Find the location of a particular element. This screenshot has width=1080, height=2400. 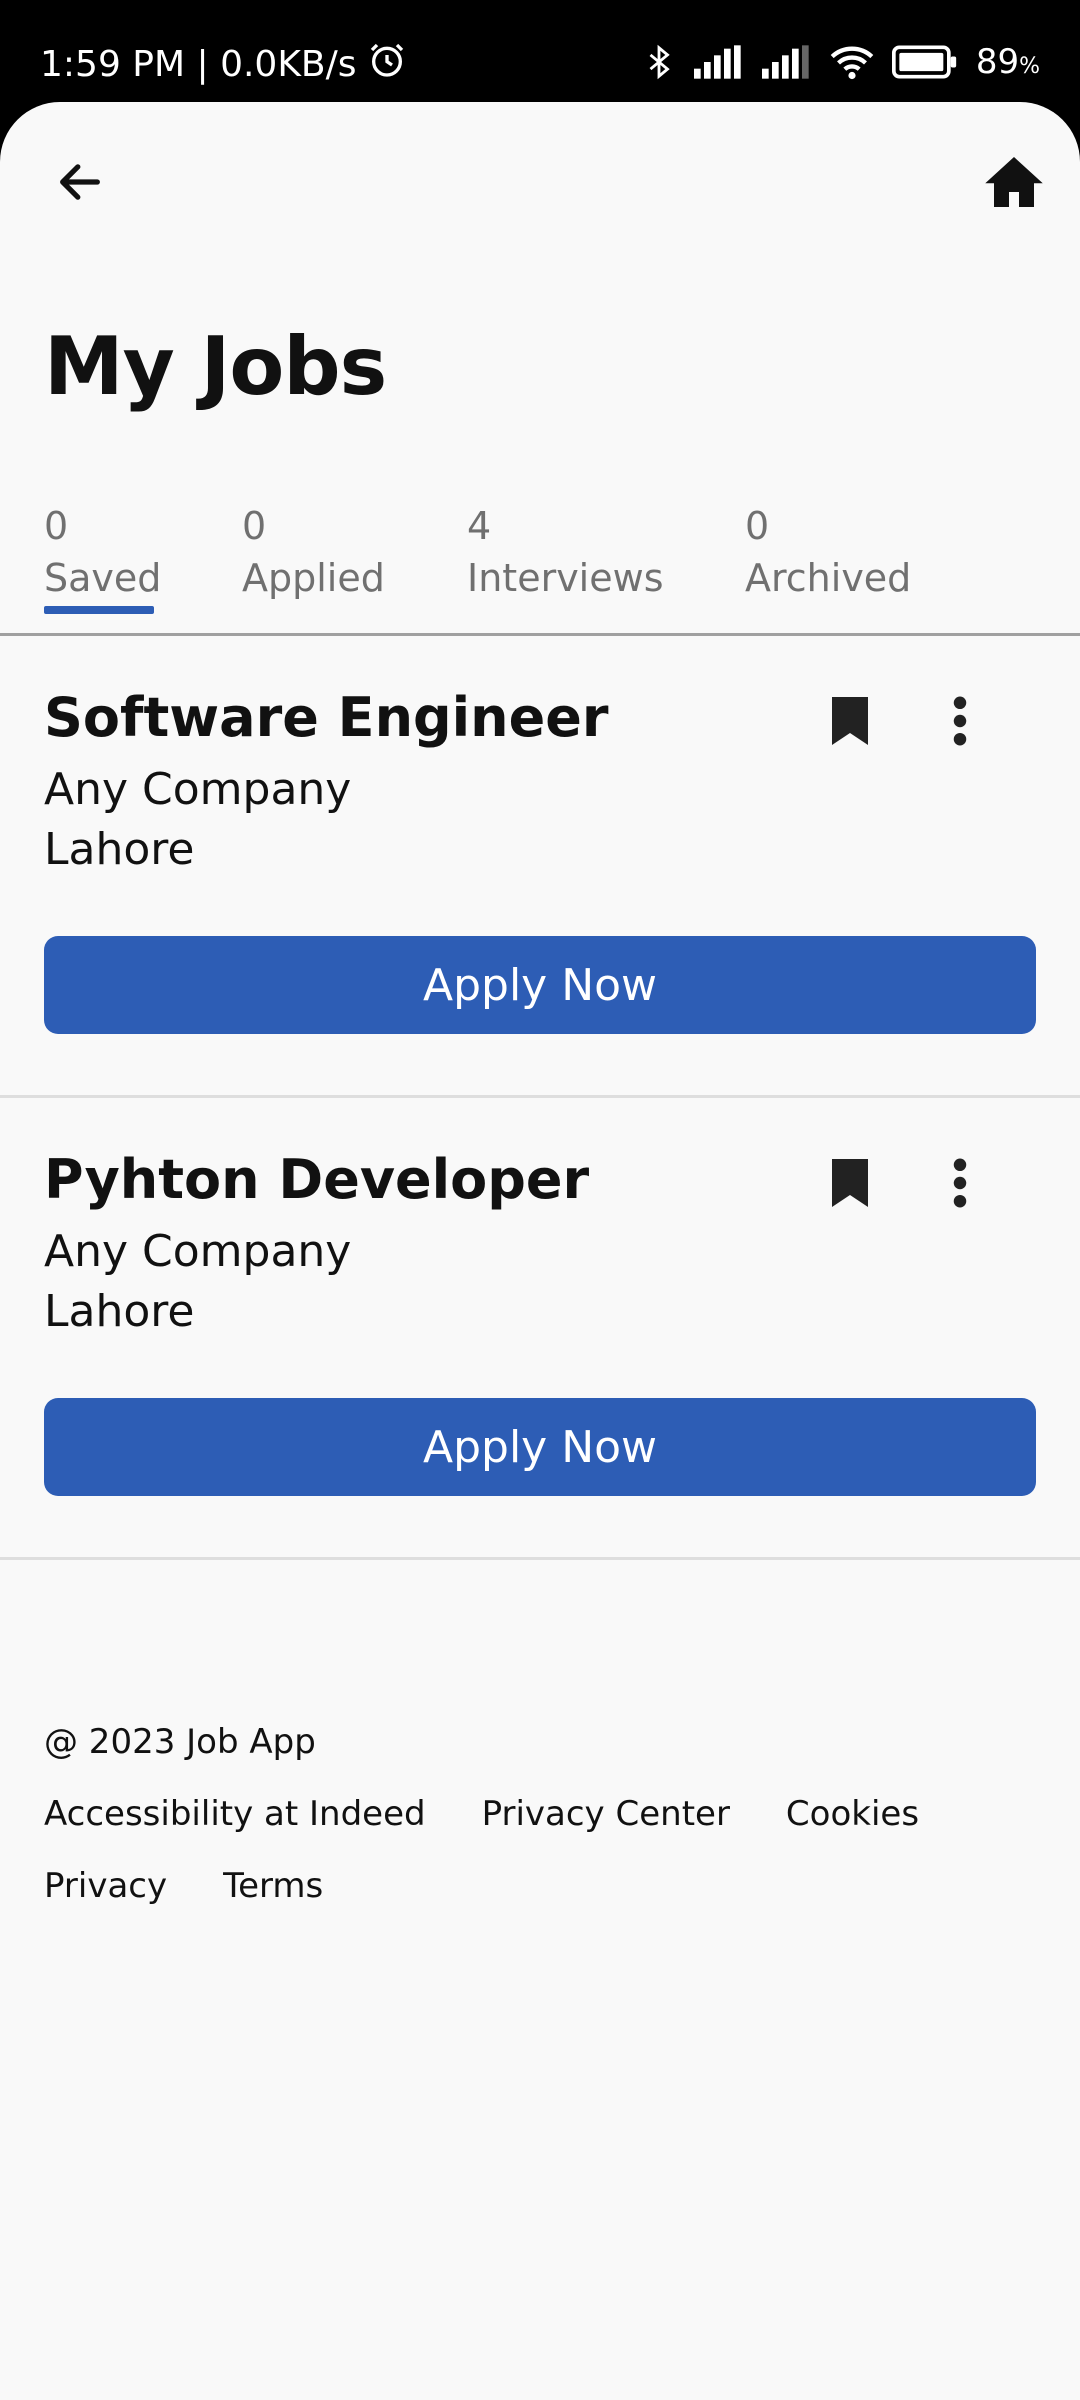

job-title: Software Engineer is located at coordinates (326, 717).